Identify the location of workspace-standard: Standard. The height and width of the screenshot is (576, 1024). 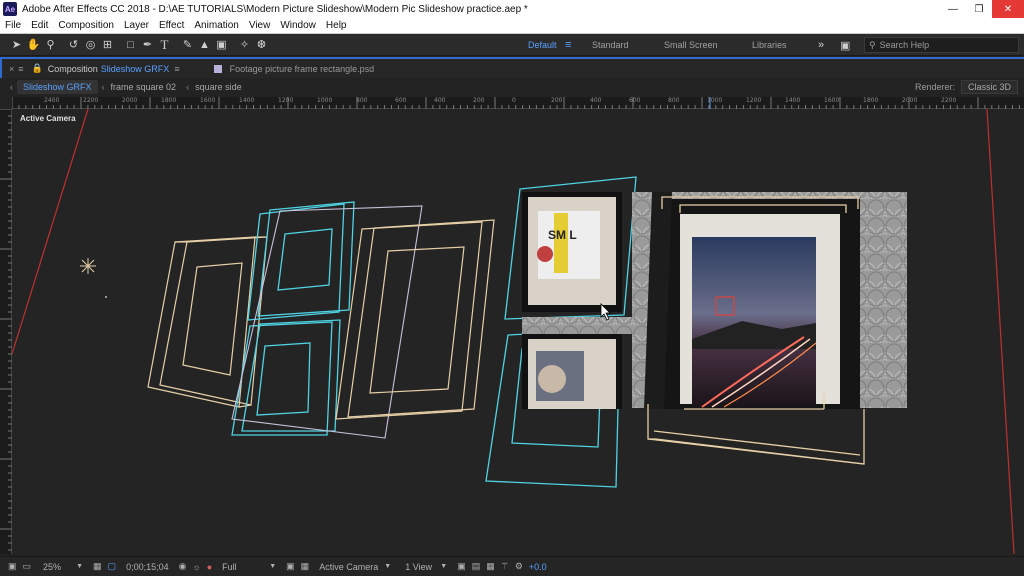
(610, 45).